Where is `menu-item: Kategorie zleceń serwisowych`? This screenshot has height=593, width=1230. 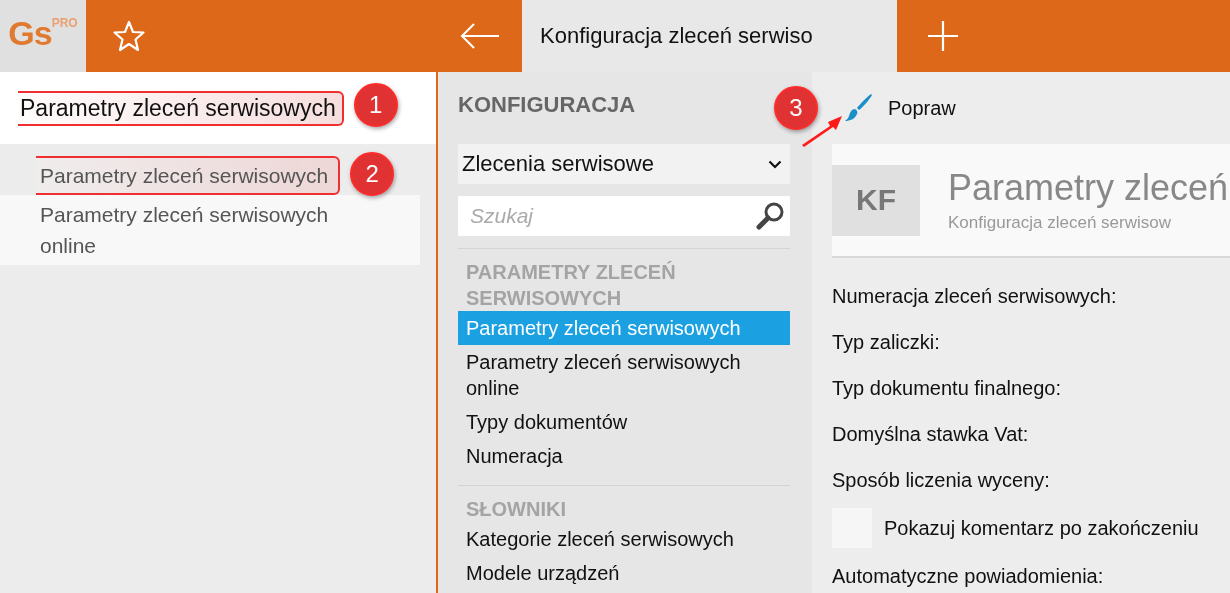
menu-item: Kategorie zleceń serwisowych is located at coordinates (624, 539).